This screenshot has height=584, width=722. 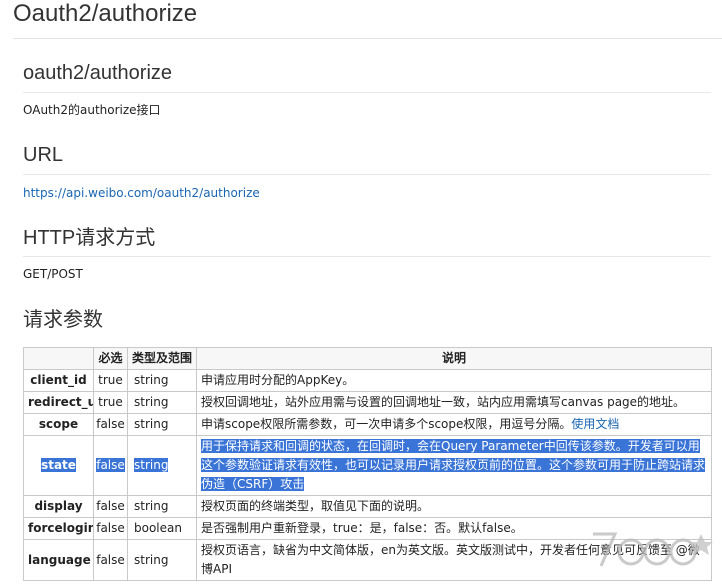 What do you see at coordinates (454, 358) in the screenshot?
I see `col-header-description: 说明` at bounding box center [454, 358].